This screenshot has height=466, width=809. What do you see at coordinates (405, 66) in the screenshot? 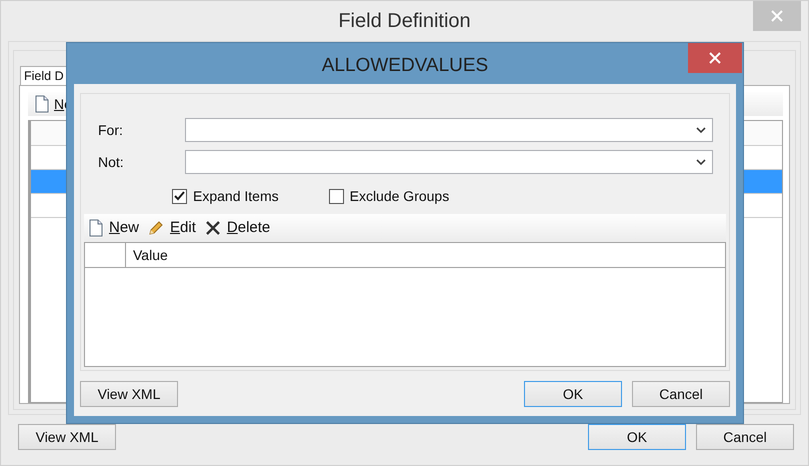
I see `dialog-title: ALLOWEDVALUES` at bounding box center [405, 66].